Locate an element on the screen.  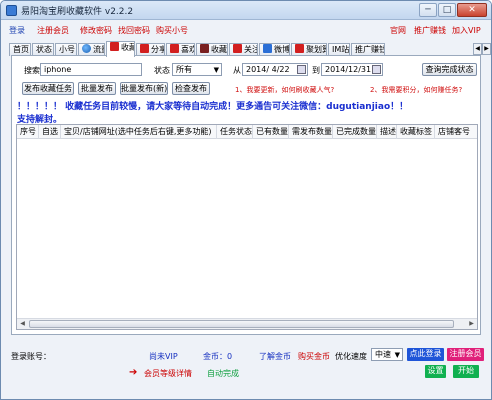
scroll-right-icon: ▶ is located at coordinates (471, 324).